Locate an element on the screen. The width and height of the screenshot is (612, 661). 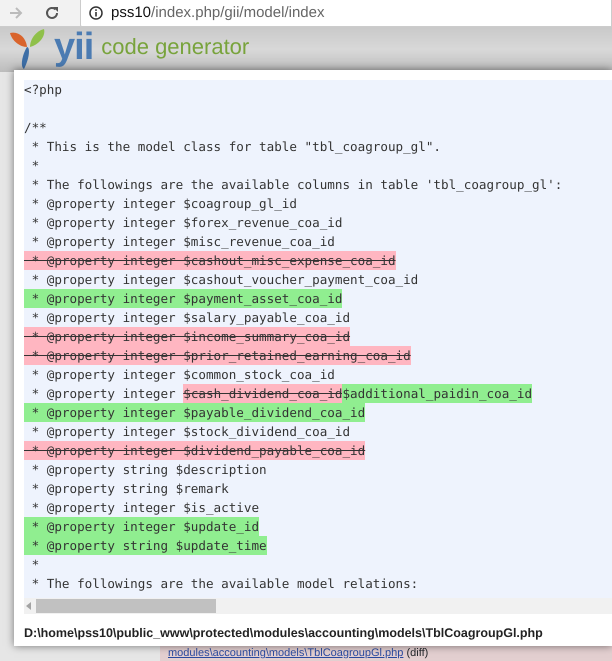
code-line: * @property integer $coagroup_gl_id is located at coordinates (163, 204).